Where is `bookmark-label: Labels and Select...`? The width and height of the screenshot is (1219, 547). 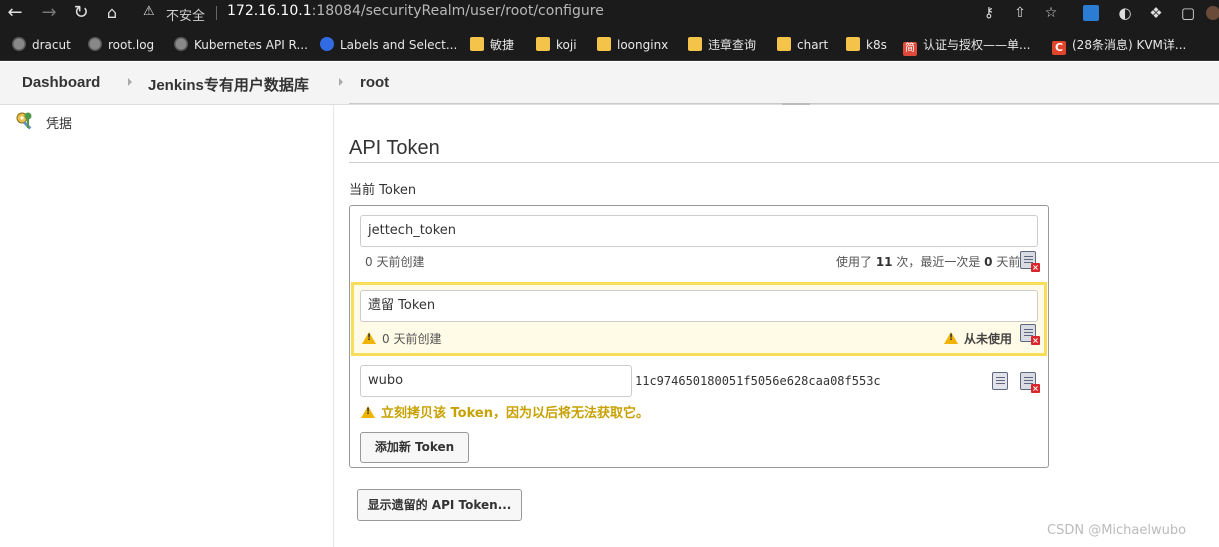 bookmark-label: Labels and Select... is located at coordinates (399, 45).